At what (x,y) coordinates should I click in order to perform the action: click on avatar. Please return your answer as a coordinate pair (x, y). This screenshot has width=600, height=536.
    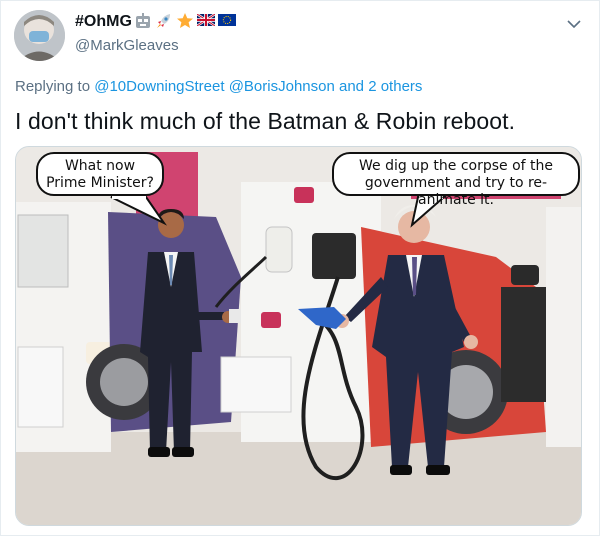
    Looking at the image, I should click on (39, 35).